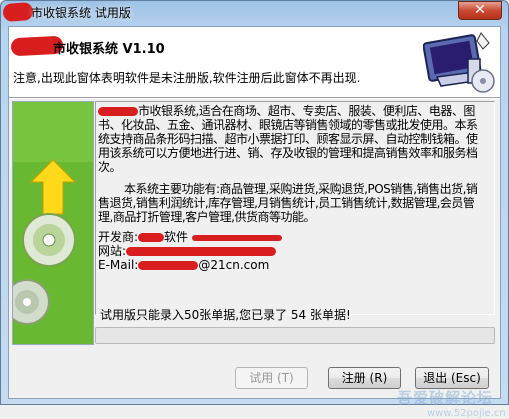 The width and height of the screenshot is (509, 419). I want to click on email-label: E-Mail:, so click(118, 265).